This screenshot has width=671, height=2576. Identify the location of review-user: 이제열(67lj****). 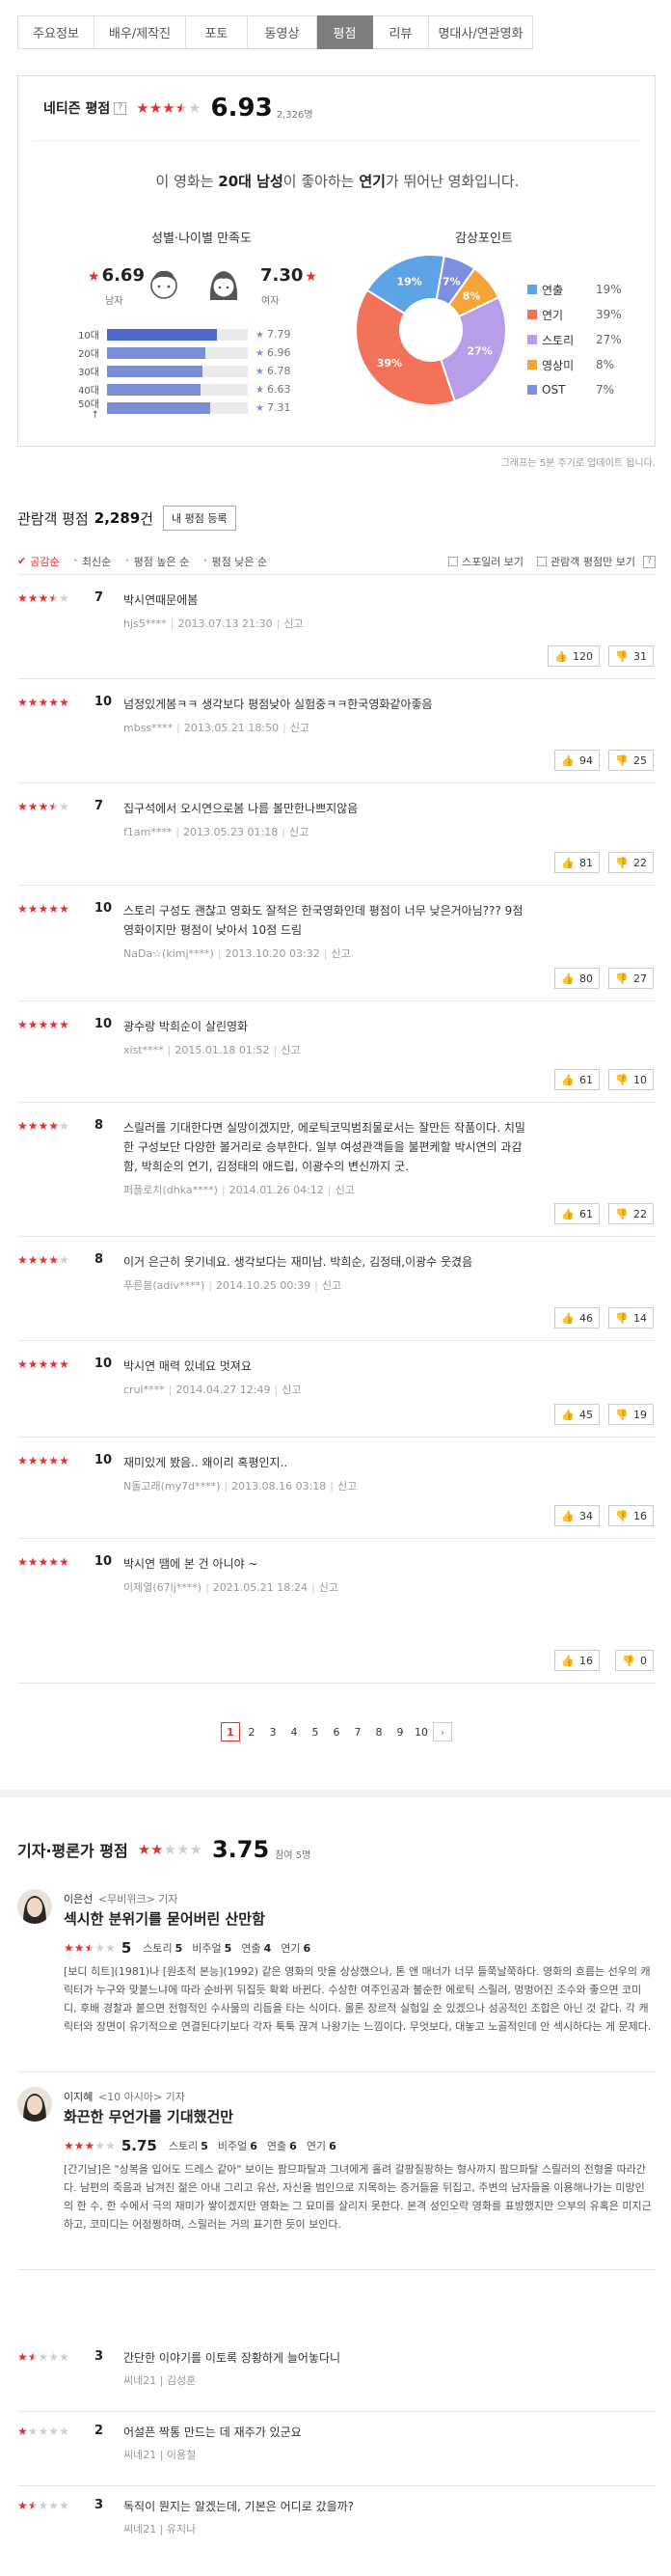
(162, 1587).